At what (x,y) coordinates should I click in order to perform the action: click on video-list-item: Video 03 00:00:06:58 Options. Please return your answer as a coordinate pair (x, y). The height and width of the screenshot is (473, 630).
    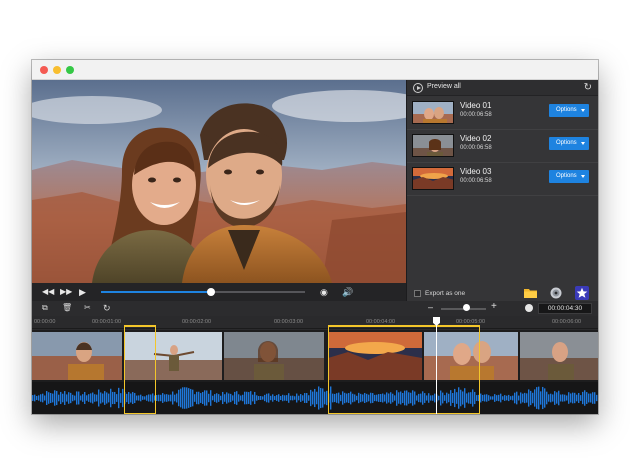
    Looking at the image, I should click on (502, 179).